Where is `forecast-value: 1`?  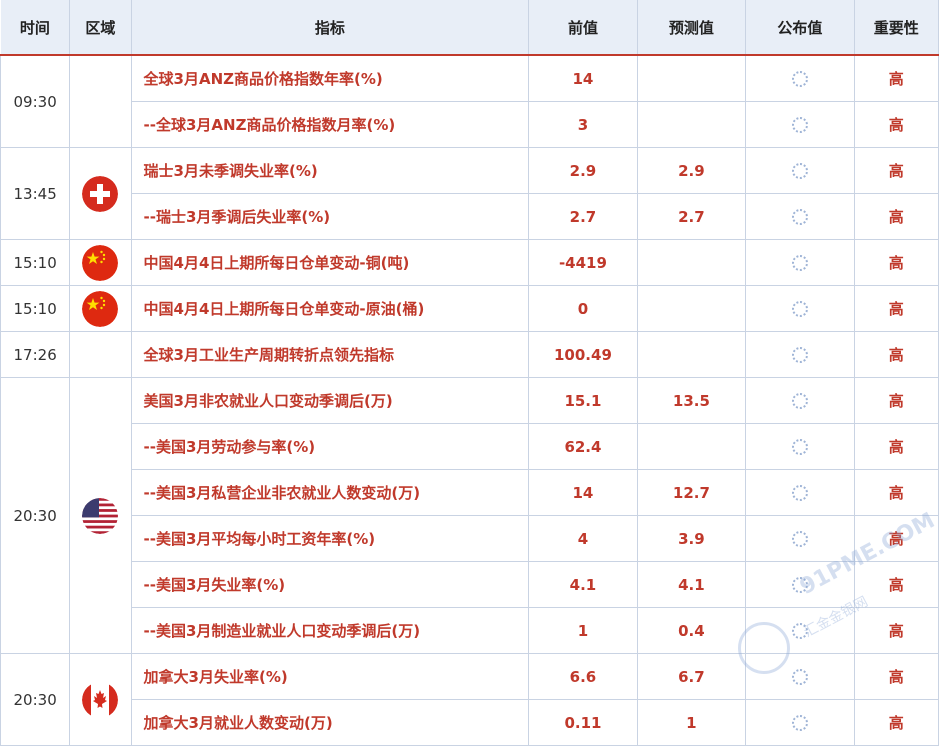
forecast-value: 1 is located at coordinates (691, 722).